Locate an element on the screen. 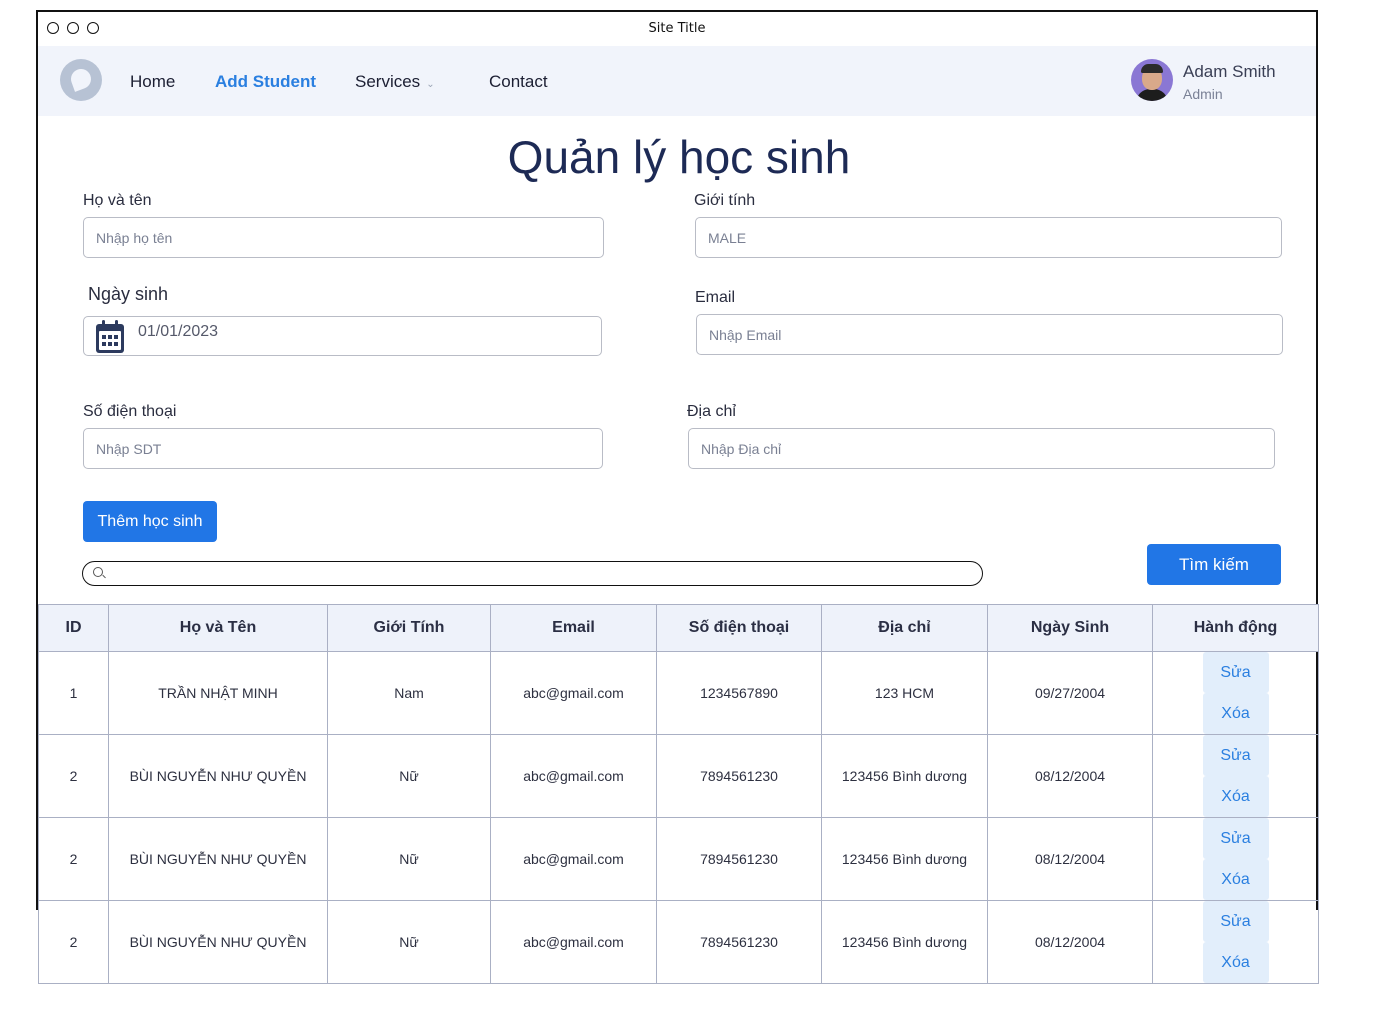 The width and height of the screenshot is (1383, 1010). user-name: Adam Smith is located at coordinates (1229, 71).